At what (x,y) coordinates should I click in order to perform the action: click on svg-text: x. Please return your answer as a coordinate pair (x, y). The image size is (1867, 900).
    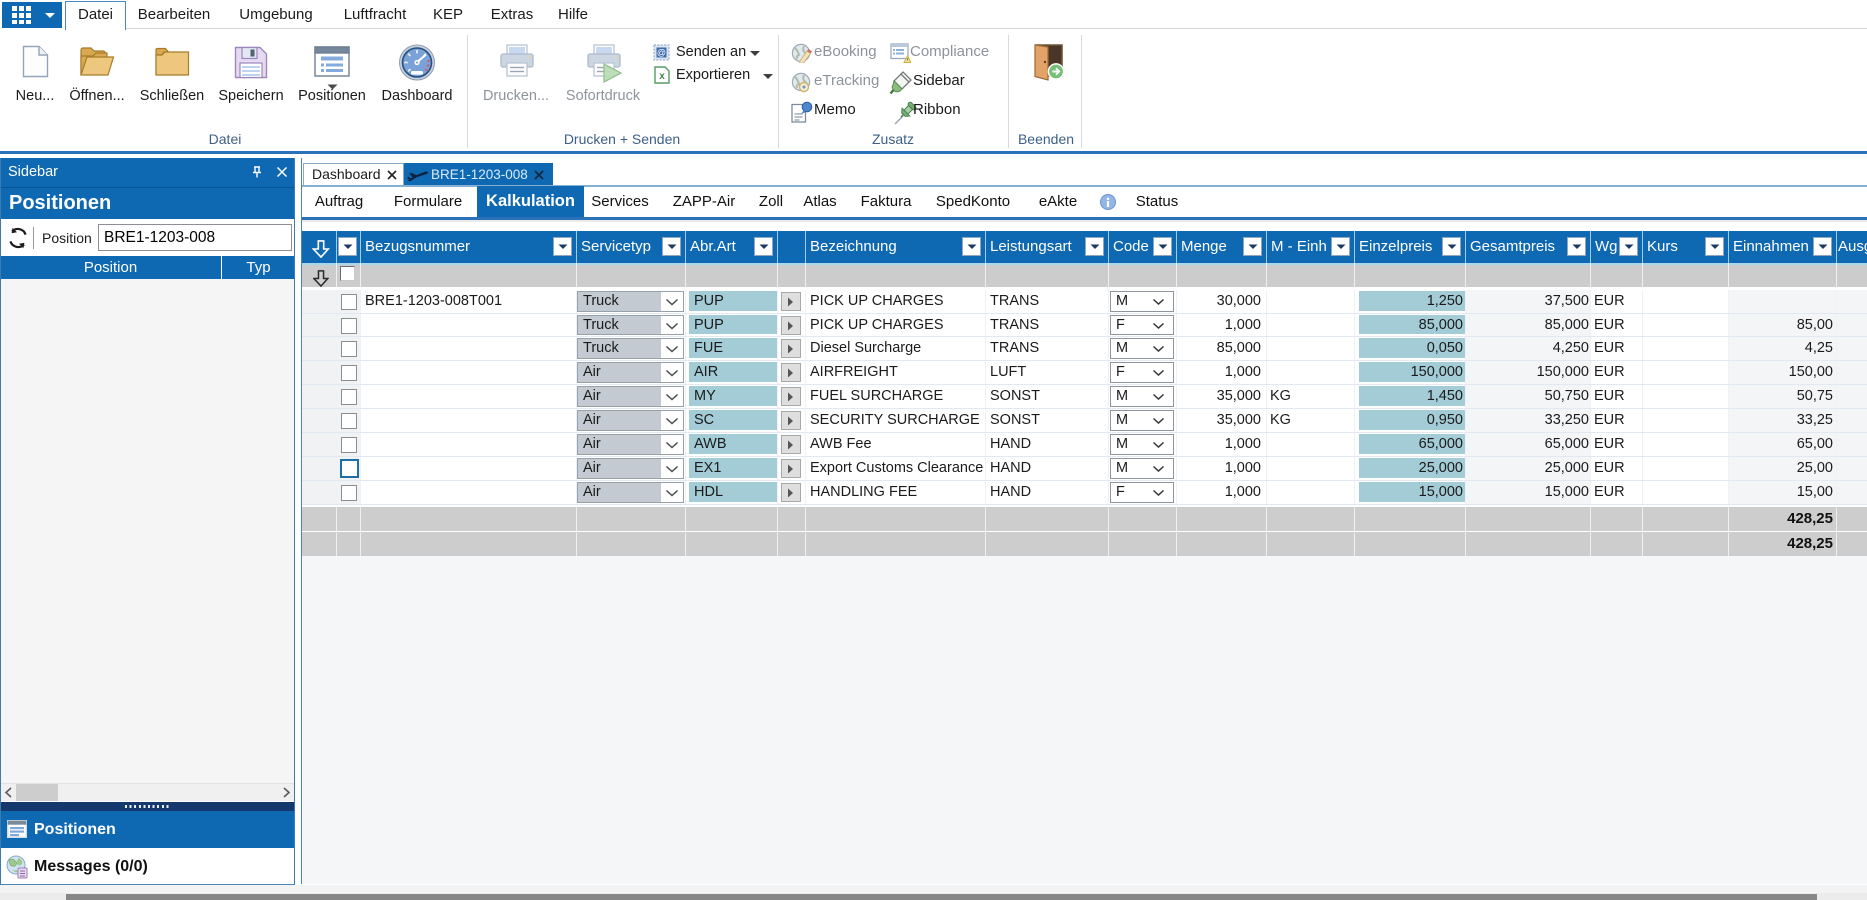
    Looking at the image, I should click on (662, 76).